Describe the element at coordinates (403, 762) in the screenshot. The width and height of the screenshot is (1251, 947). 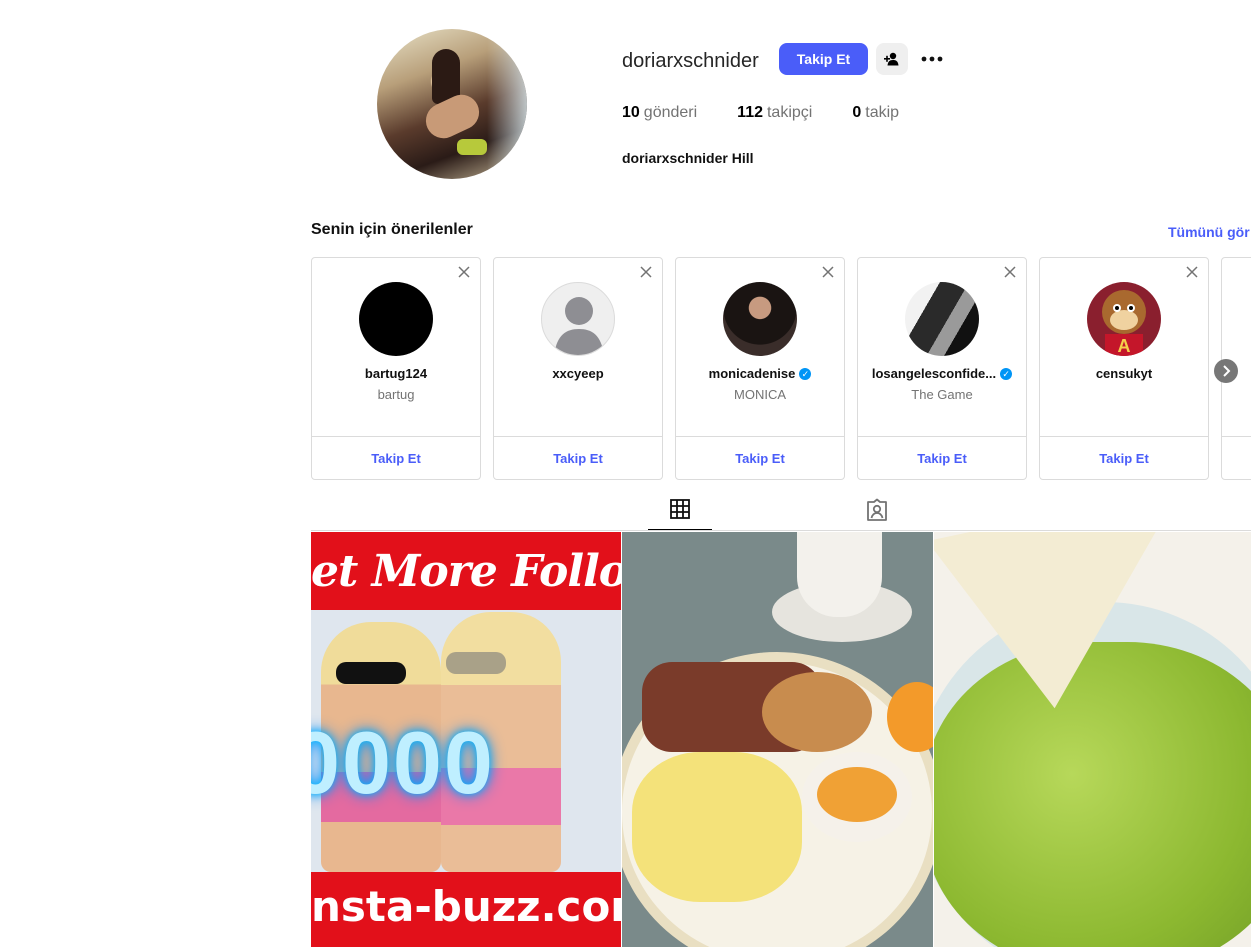
I see `post-number-text: 0000` at that location.